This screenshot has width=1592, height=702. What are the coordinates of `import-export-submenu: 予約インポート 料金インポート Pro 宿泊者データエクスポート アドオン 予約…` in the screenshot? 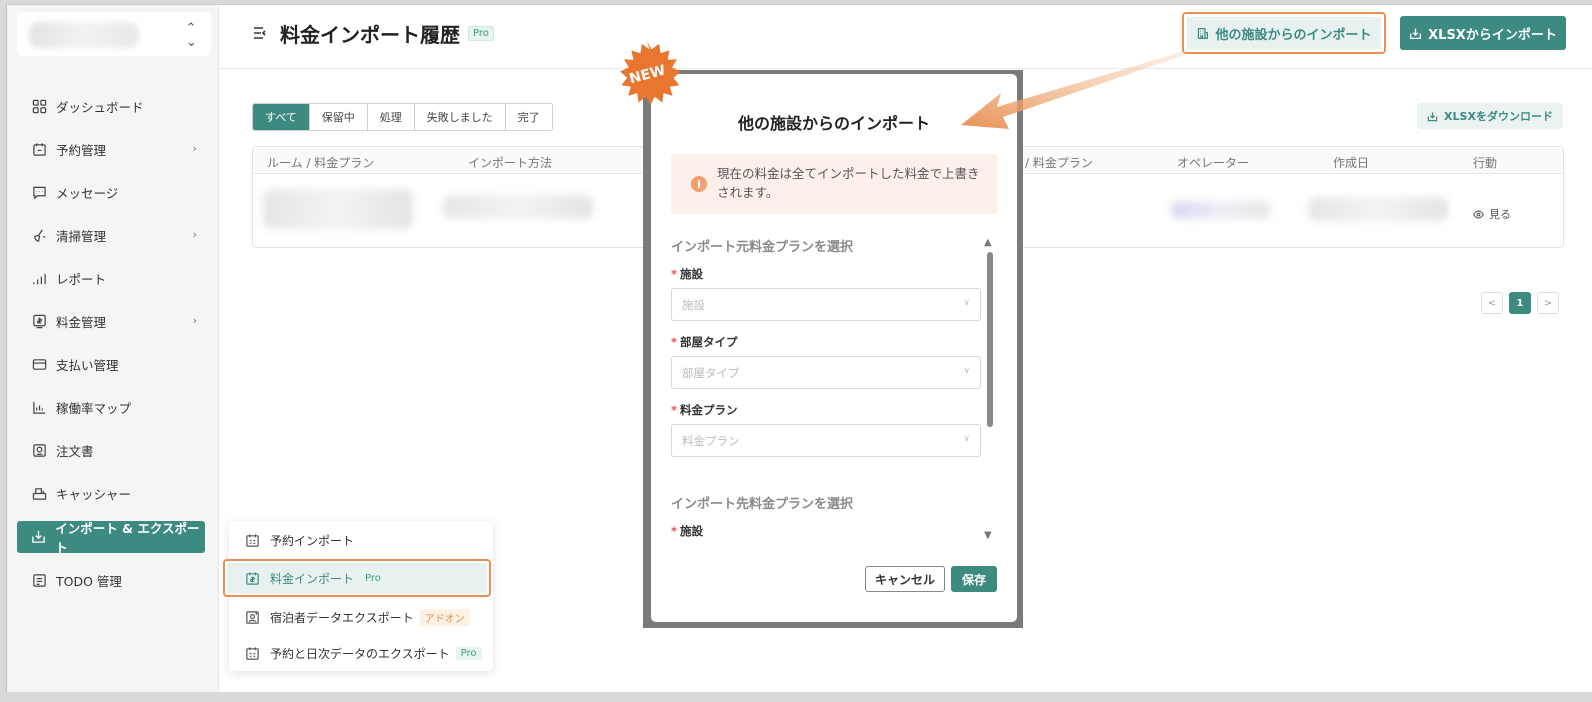 It's located at (358, 596).